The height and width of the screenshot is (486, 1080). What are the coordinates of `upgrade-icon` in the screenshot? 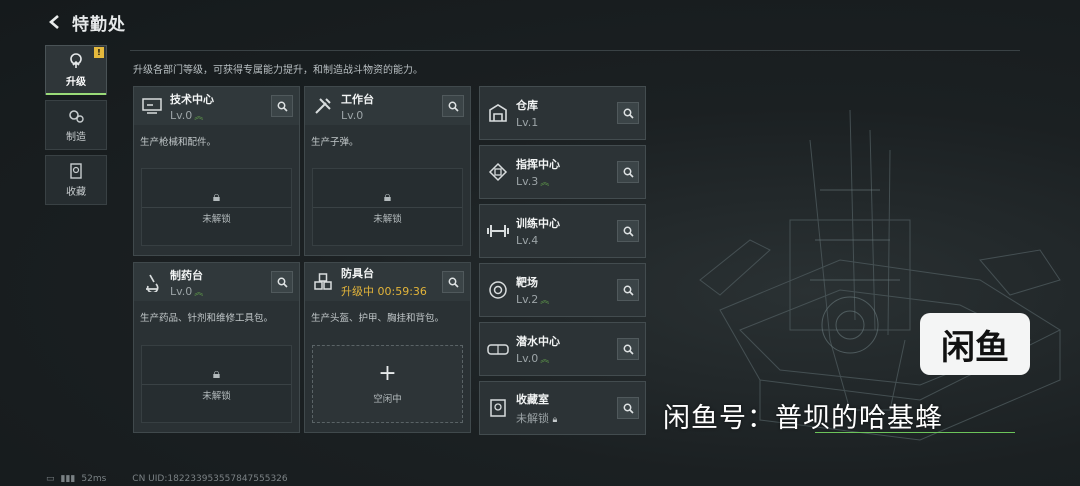 It's located at (76, 61).